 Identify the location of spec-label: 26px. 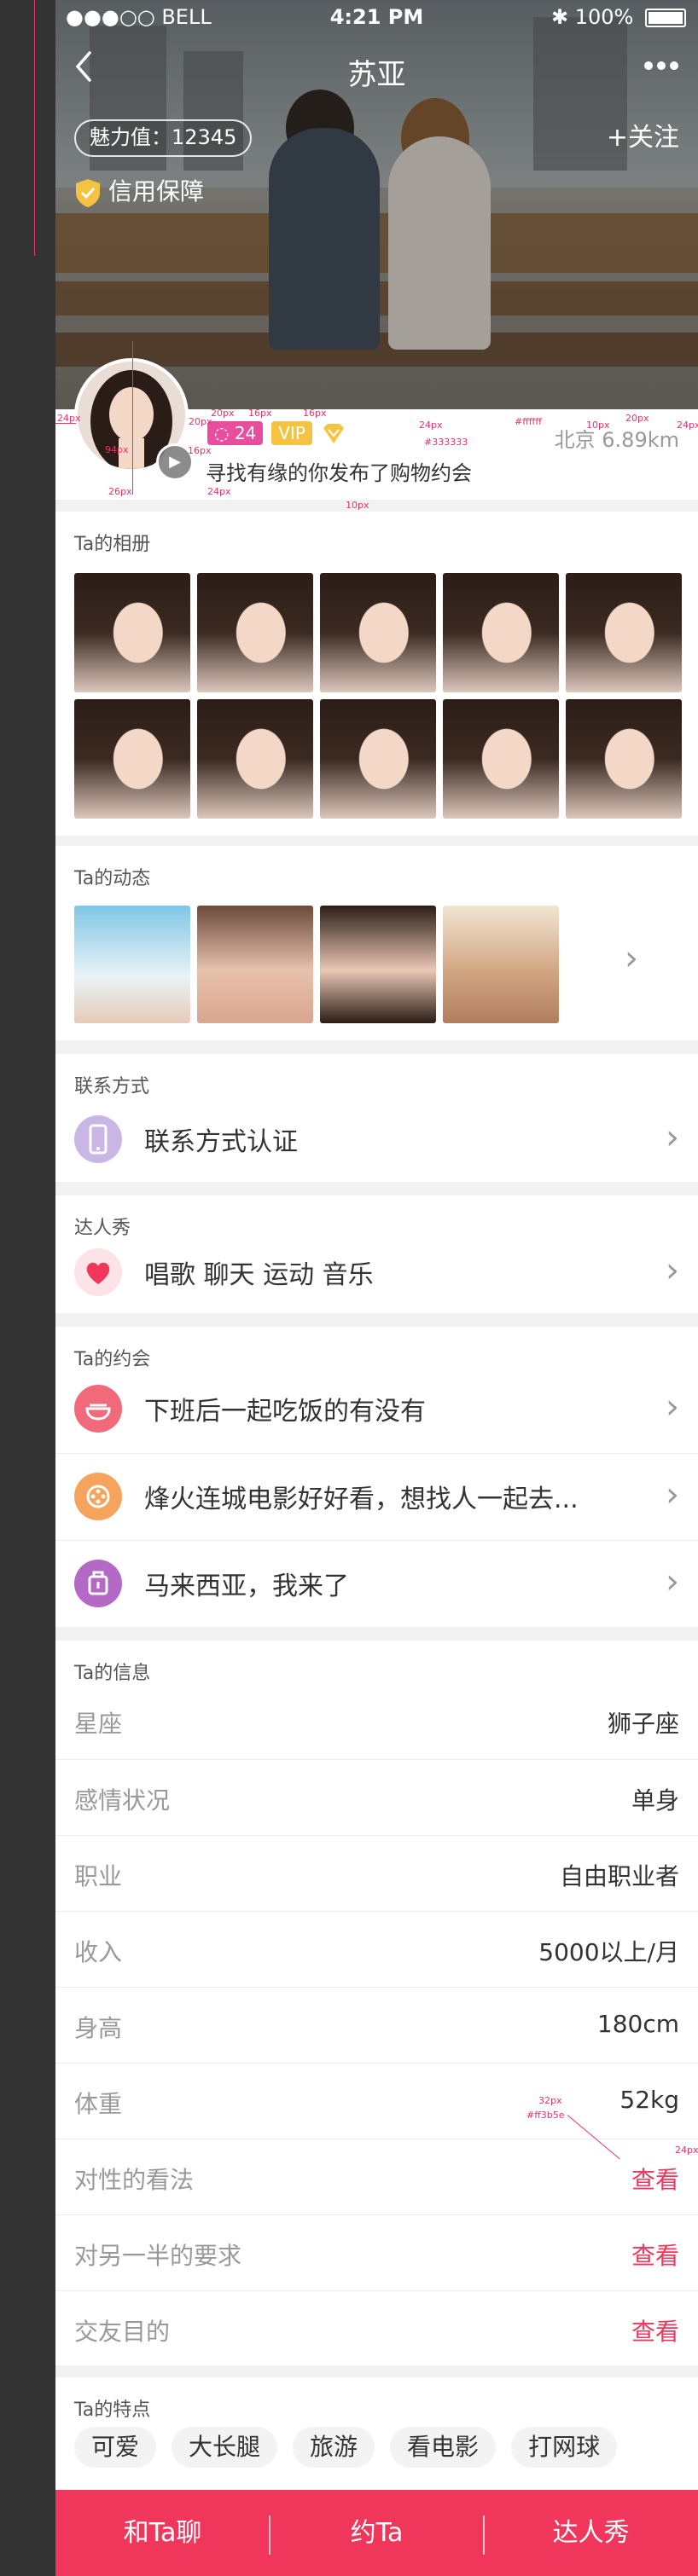
(120, 492).